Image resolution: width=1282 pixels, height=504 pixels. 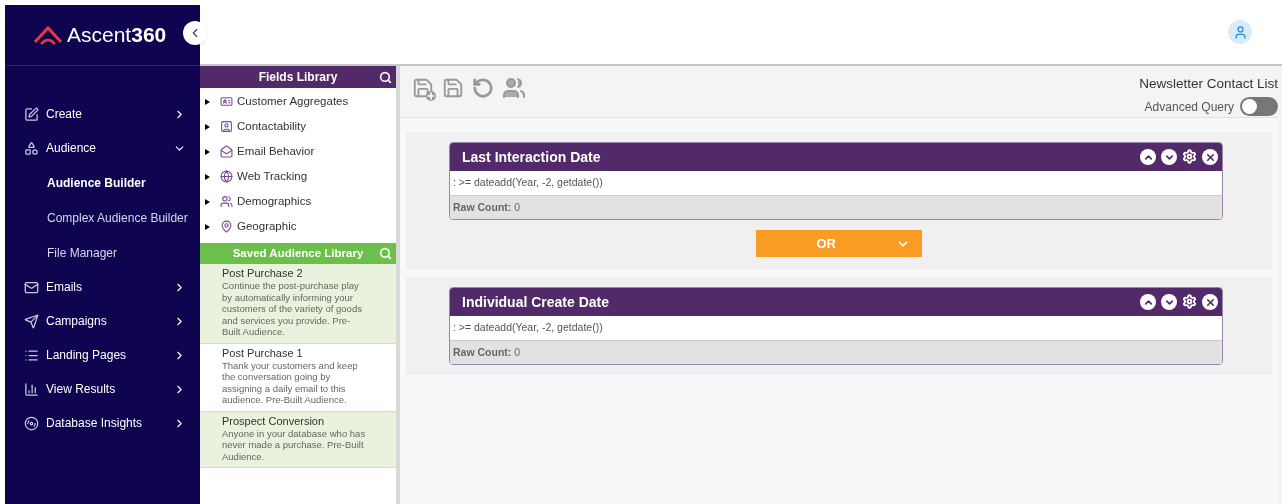 What do you see at coordinates (1259, 107) in the screenshot?
I see `advanced-query-toggle` at bounding box center [1259, 107].